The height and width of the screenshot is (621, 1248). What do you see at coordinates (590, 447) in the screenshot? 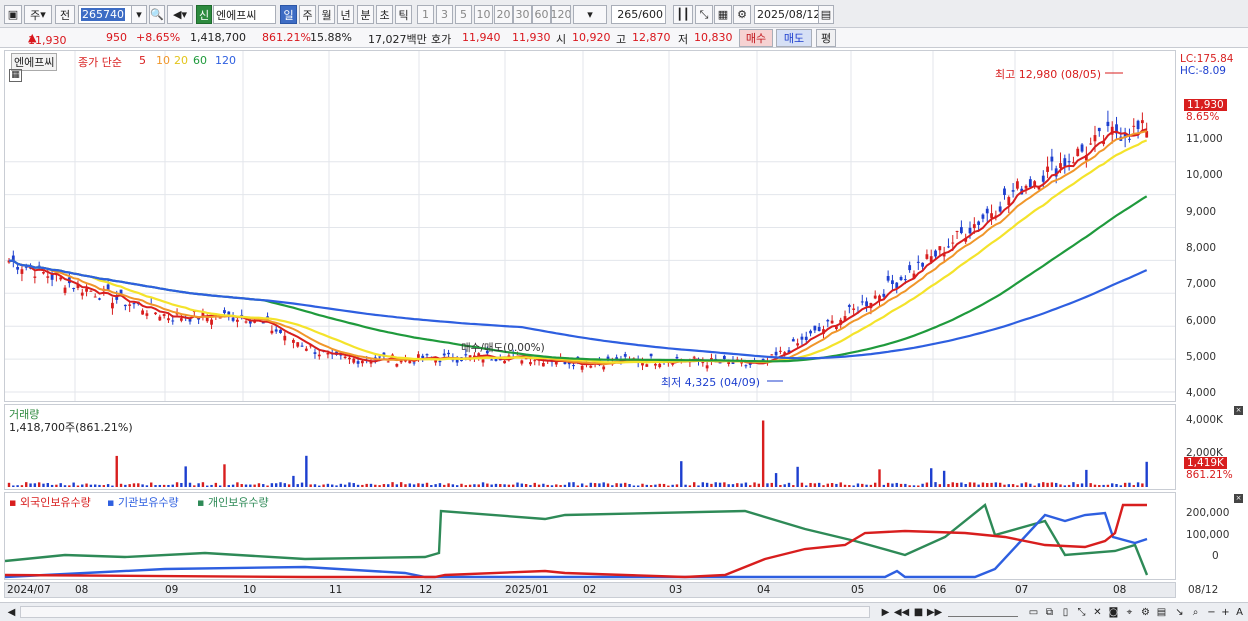
I see `volume-pane: 거래량 1,418,700주(861.21%)` at bounding box center [590, 447].